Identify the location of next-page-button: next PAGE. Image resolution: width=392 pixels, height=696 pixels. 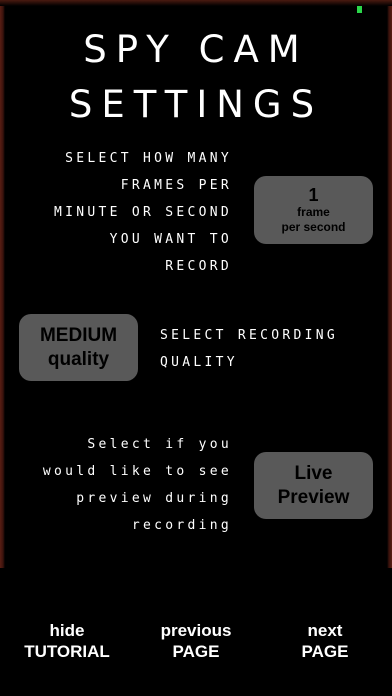
(325, 641).